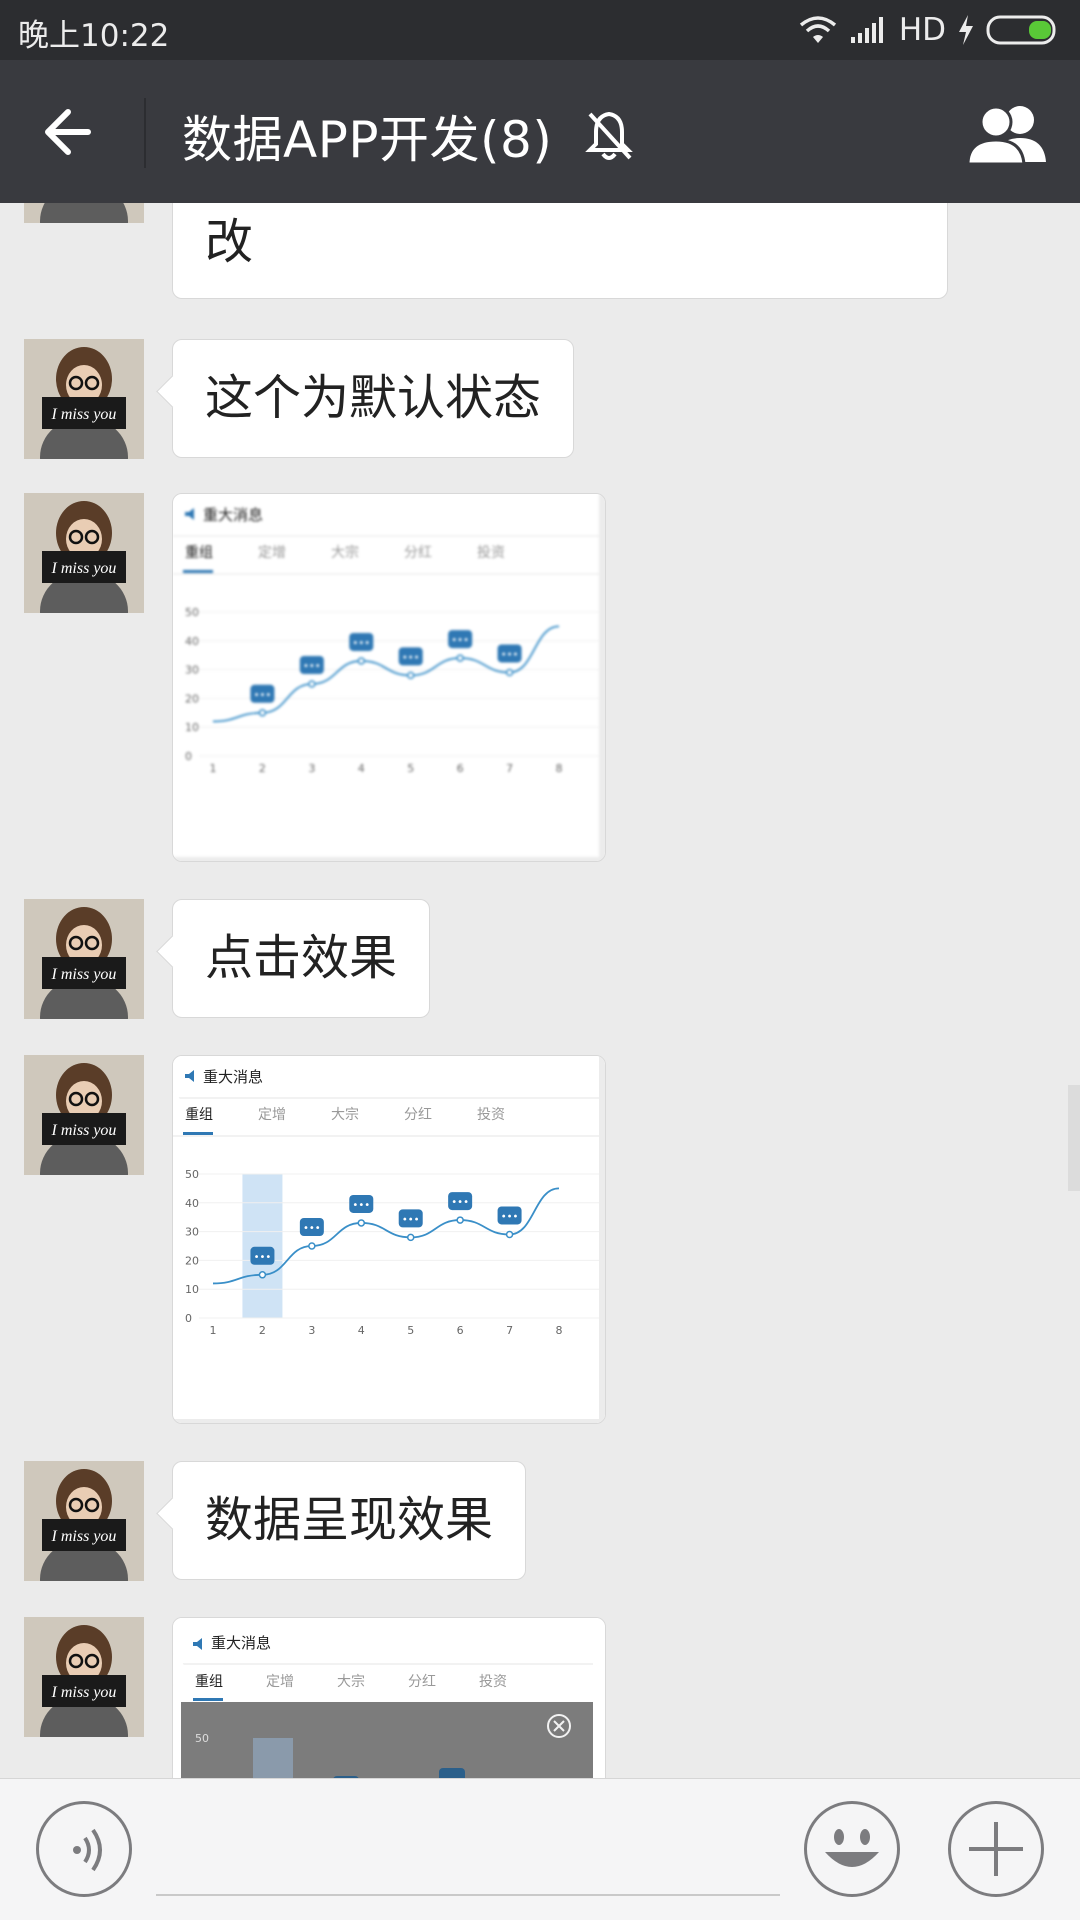 This screenshot has height=1920, width=1080. Describe the element at coordinates (192, 1203) in the screenshot. I see `y-tick-label: 40` at that location.